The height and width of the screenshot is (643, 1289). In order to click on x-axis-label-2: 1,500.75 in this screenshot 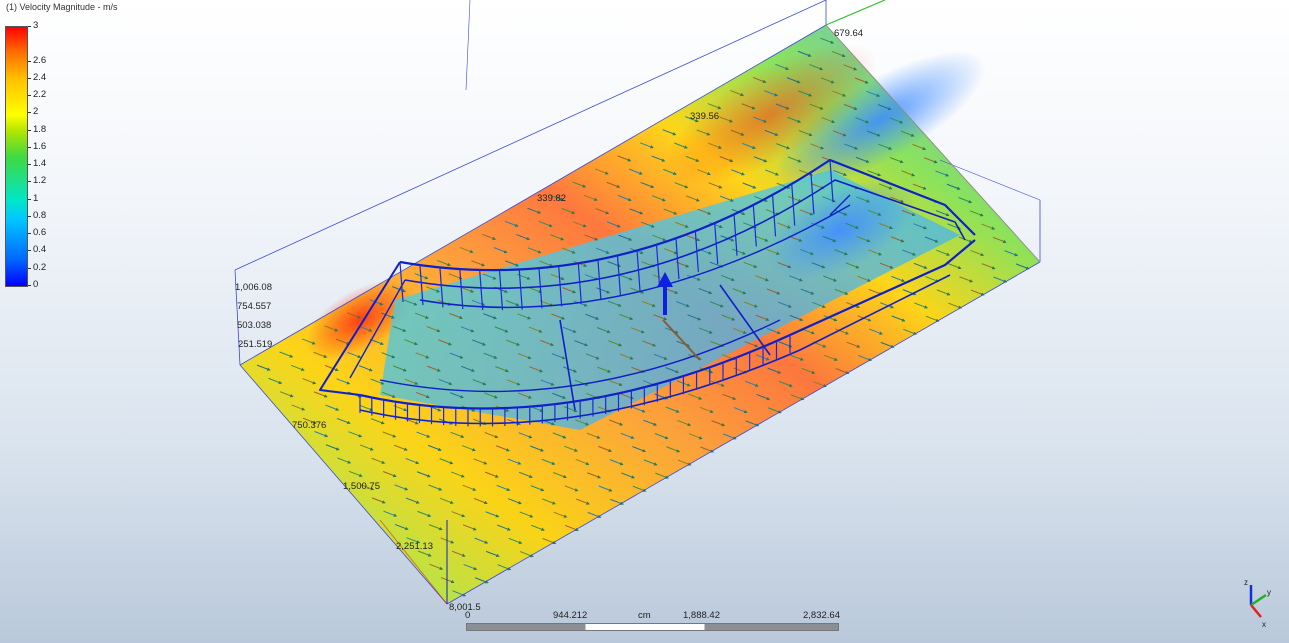, I will do `click(361, 486)`.